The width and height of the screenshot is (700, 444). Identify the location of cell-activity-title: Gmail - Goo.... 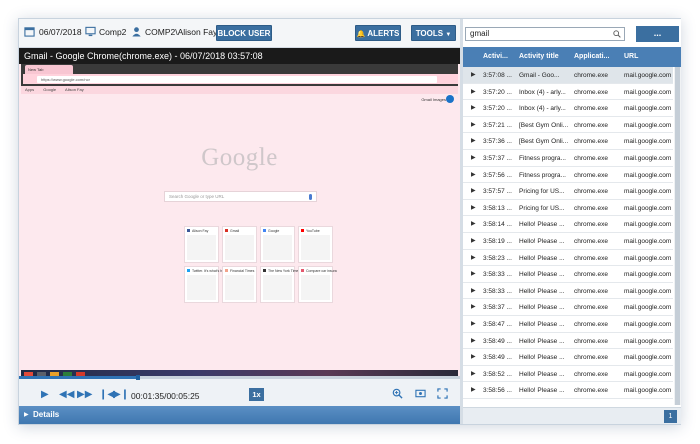
(539, 75).